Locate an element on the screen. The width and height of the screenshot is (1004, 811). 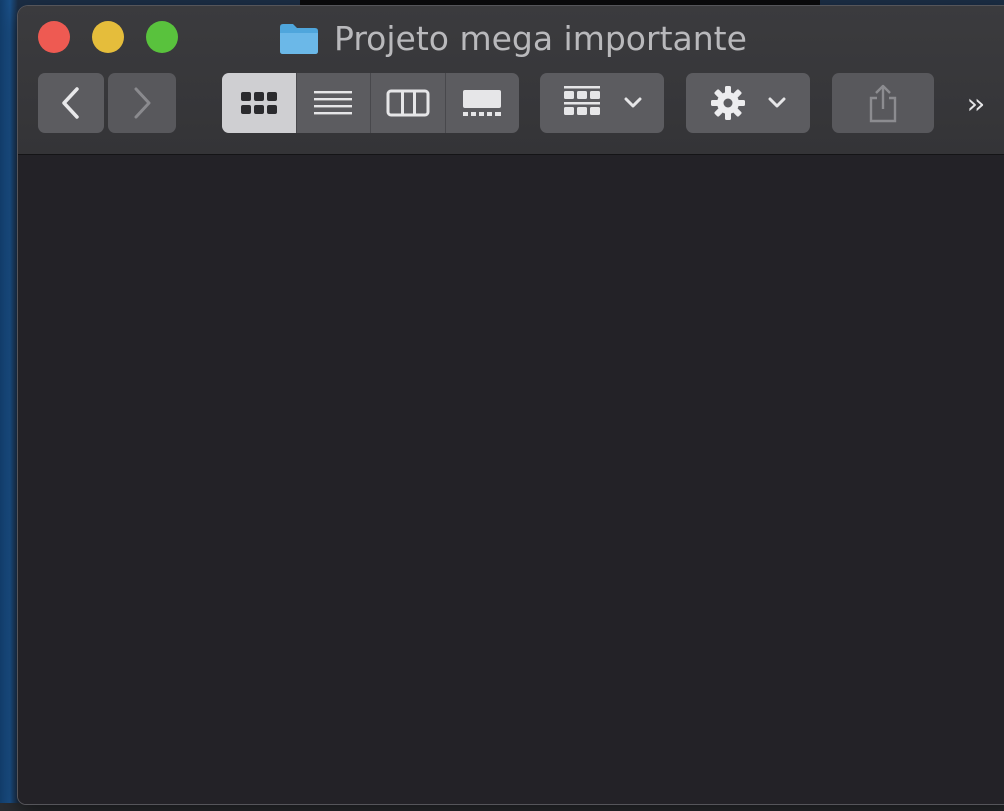
chevron-right-icon is located at coordinates (142, 103).